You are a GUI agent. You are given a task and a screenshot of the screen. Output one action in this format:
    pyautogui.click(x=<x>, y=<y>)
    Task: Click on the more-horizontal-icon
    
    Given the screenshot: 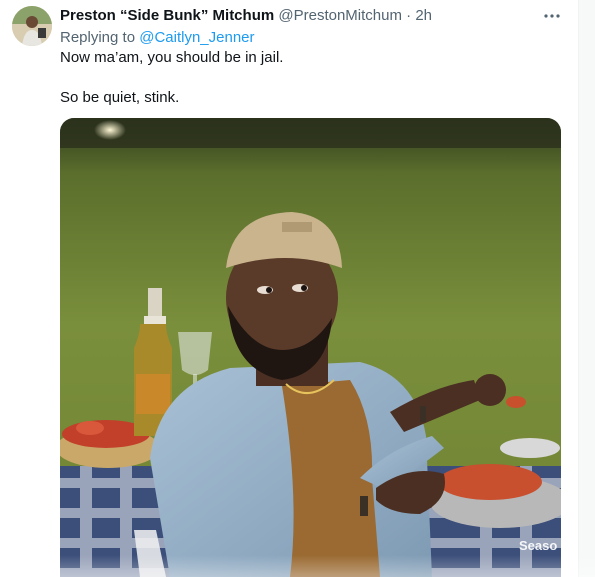 What is the action you would take?
    pyautogui.click(x=552, y=16)
    